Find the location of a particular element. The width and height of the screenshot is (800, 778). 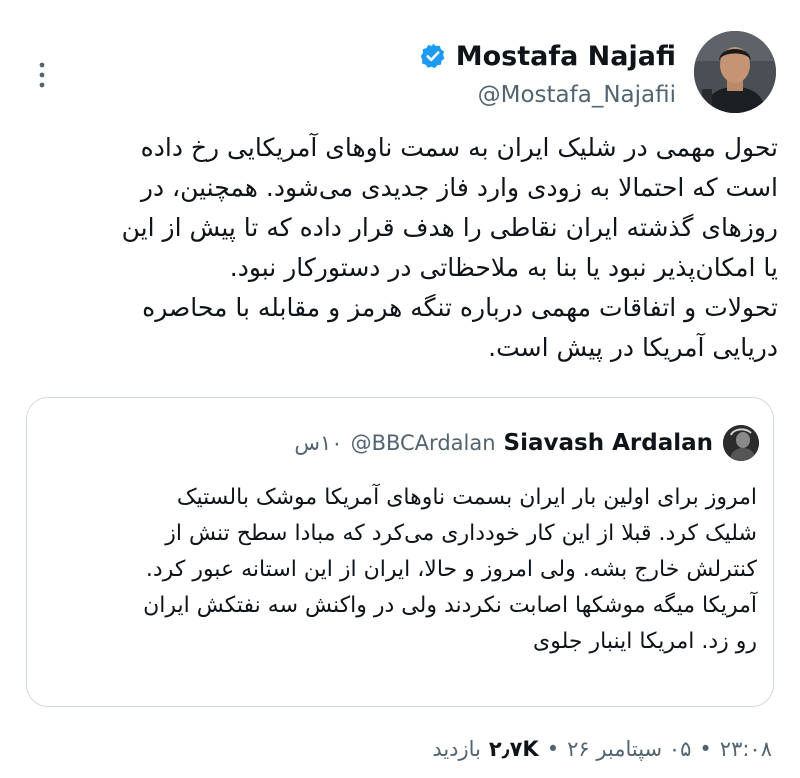

author-line: Mostafa Najafi is located at coordinates (547, 56).